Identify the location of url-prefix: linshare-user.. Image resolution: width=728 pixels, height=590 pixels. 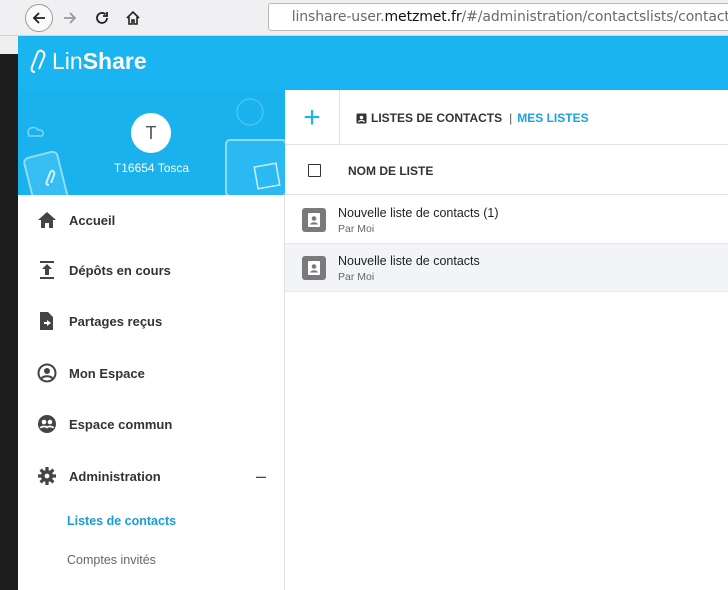
(338, 17).